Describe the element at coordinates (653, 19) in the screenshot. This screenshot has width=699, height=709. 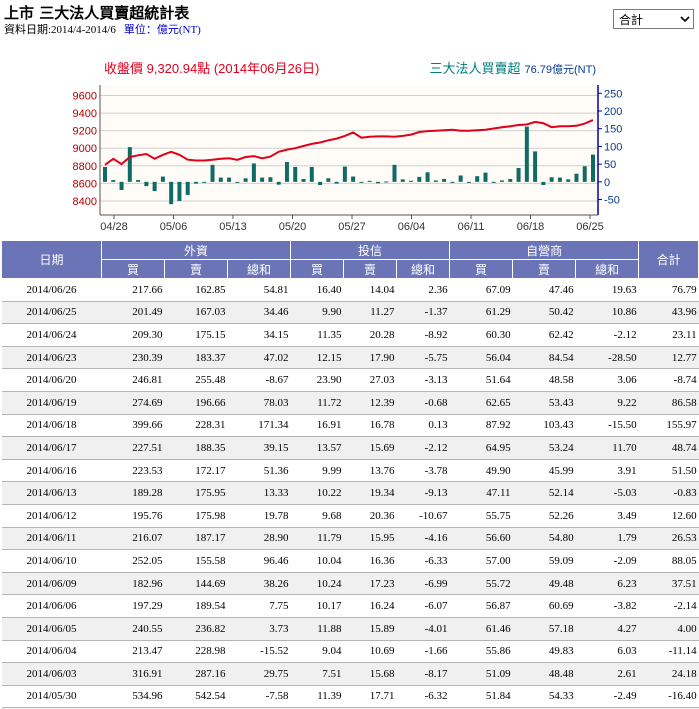
I see `period-select: 合計` at that location.